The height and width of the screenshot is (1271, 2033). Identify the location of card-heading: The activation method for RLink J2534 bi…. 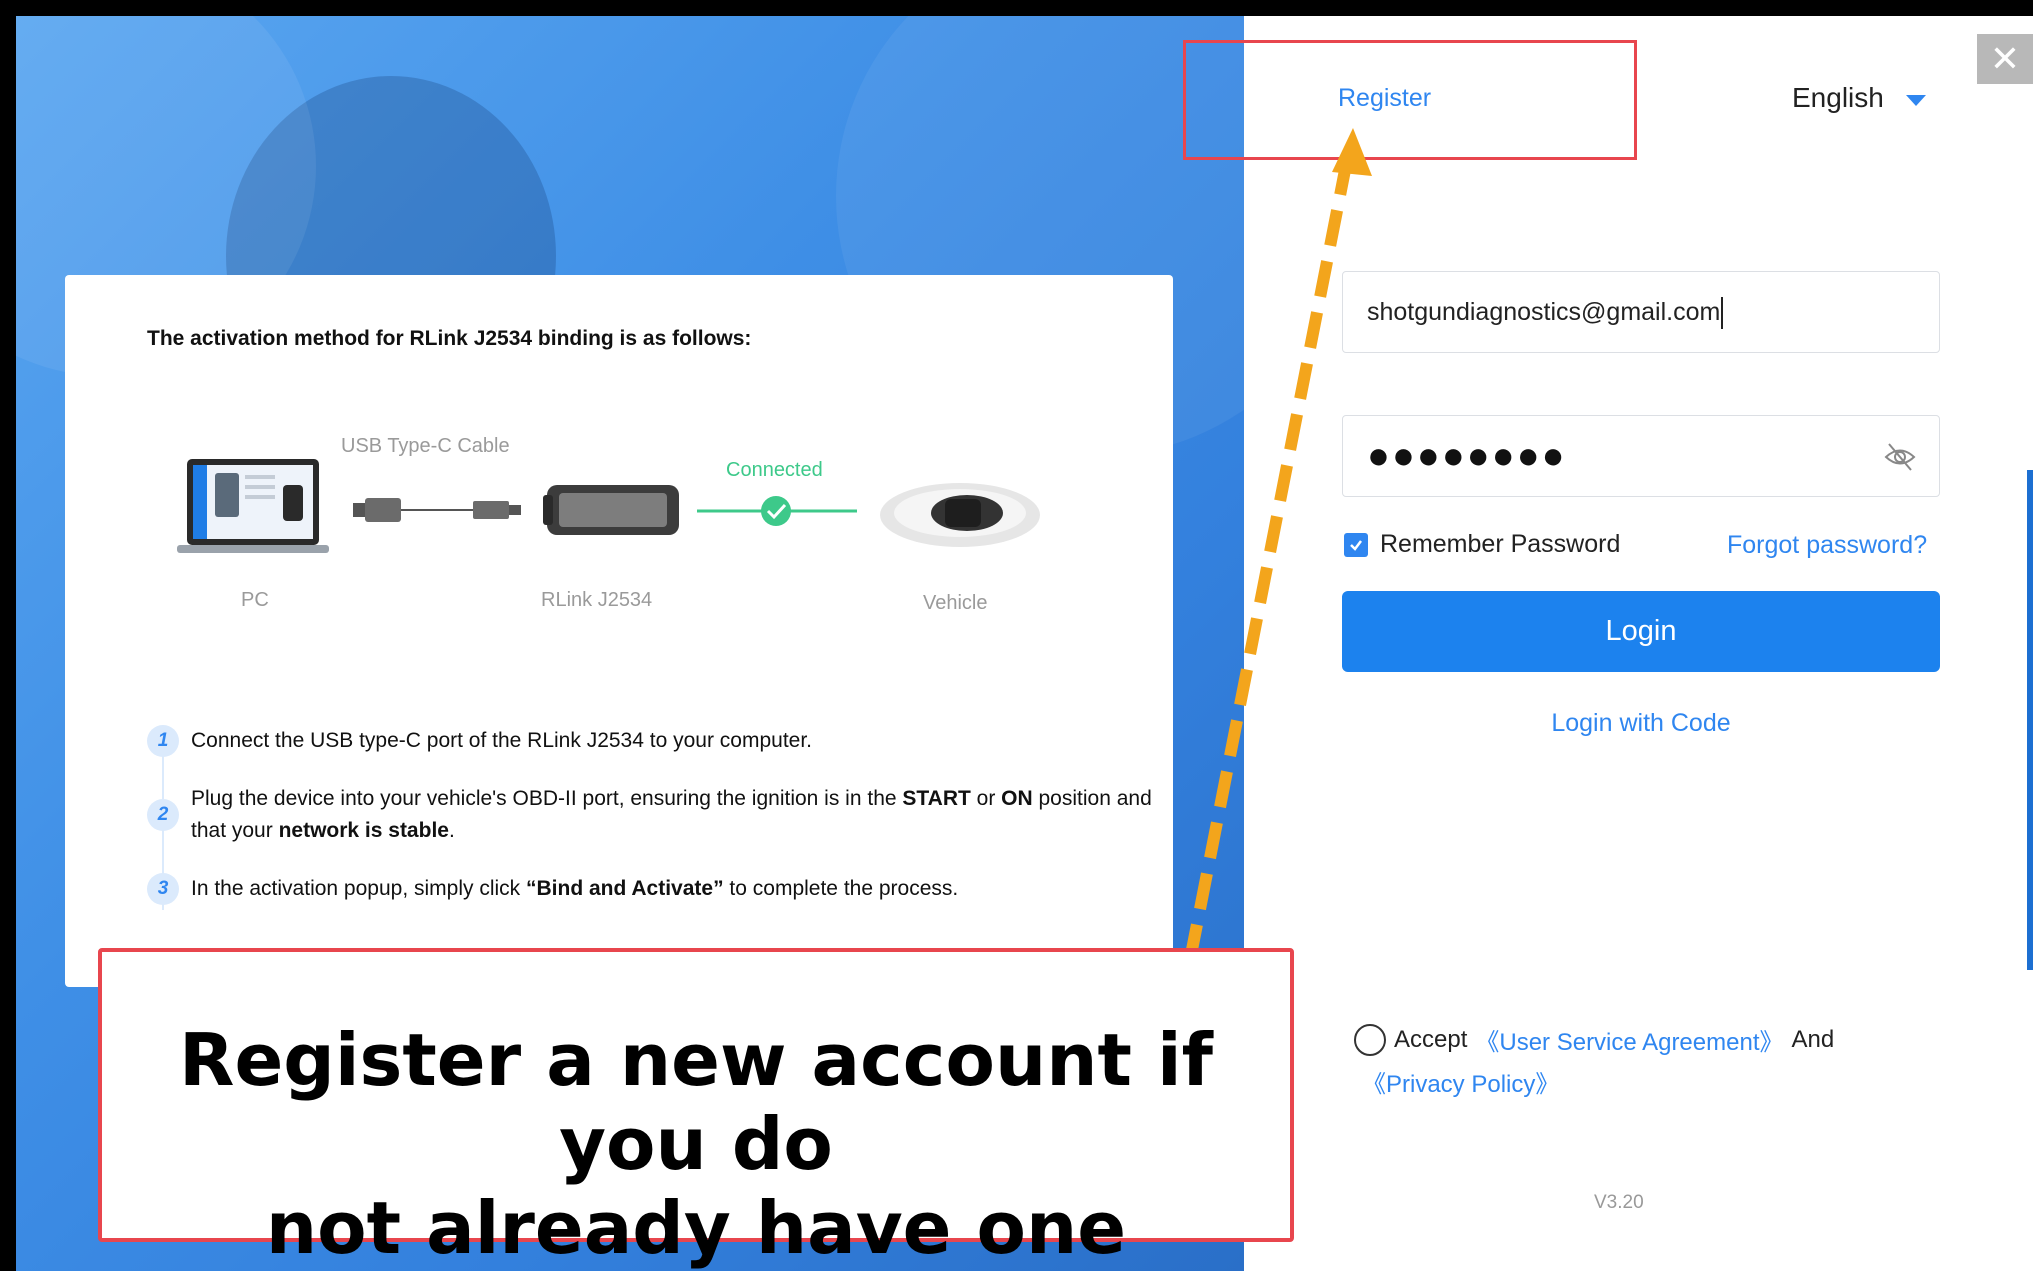
(449, 338).